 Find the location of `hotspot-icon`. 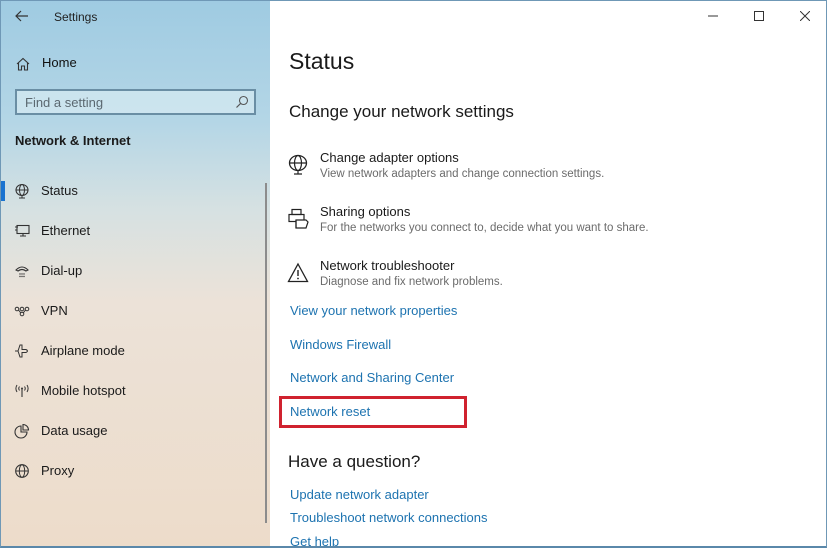

hotspot-icon is located at coordinates (22, 391).